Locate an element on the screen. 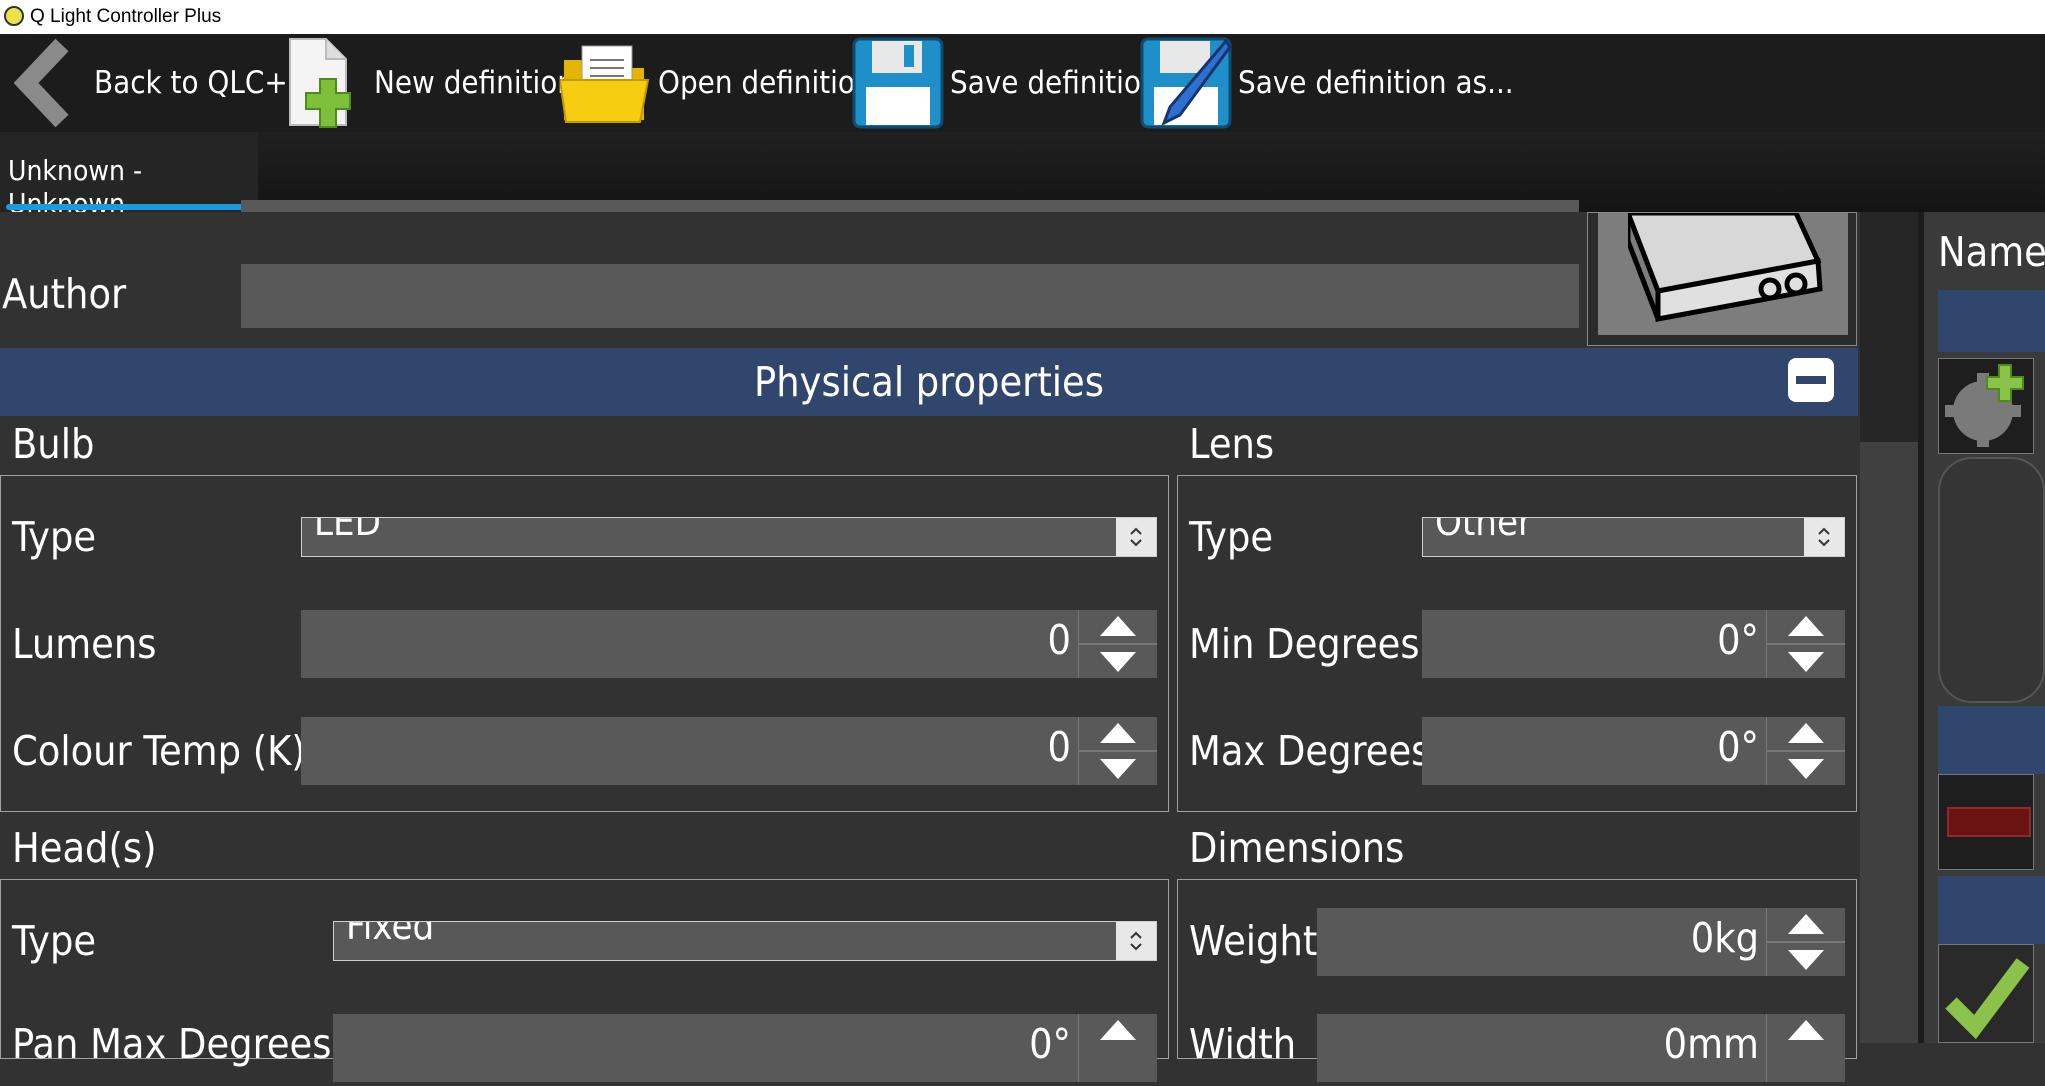  fixture-image-frame is located at coordinates (1722, 279).